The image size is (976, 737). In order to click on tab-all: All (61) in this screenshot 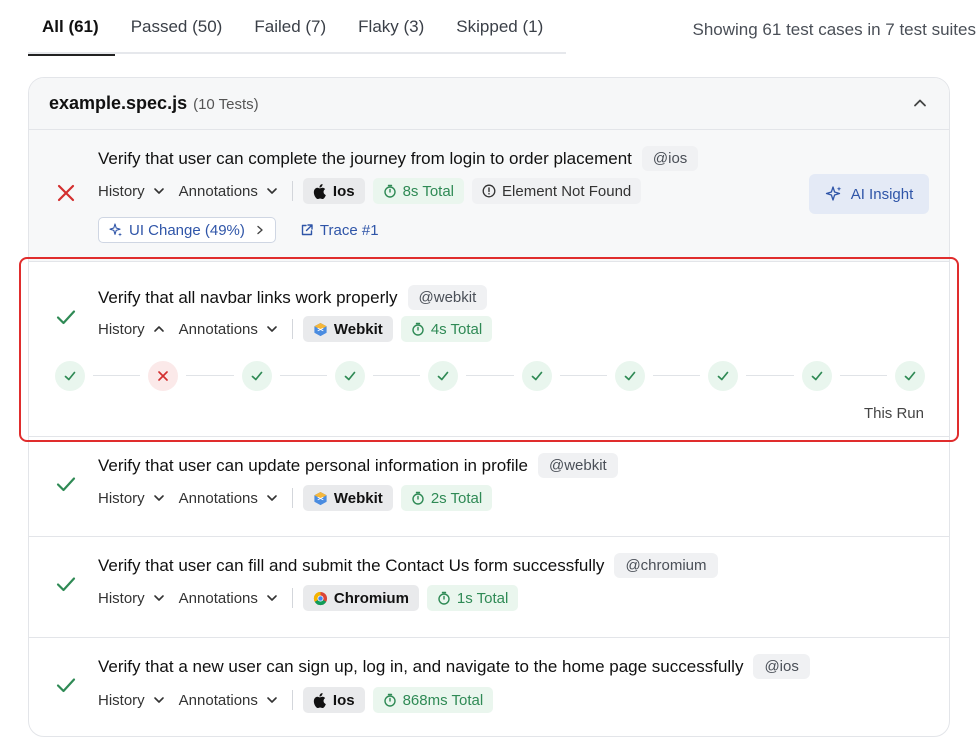, I will do `click(71, 27)`.